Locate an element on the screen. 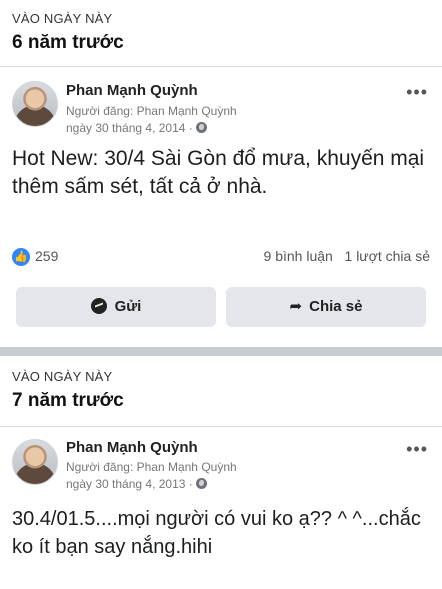  send-button: Gửi is located at coordinates (116, 307).